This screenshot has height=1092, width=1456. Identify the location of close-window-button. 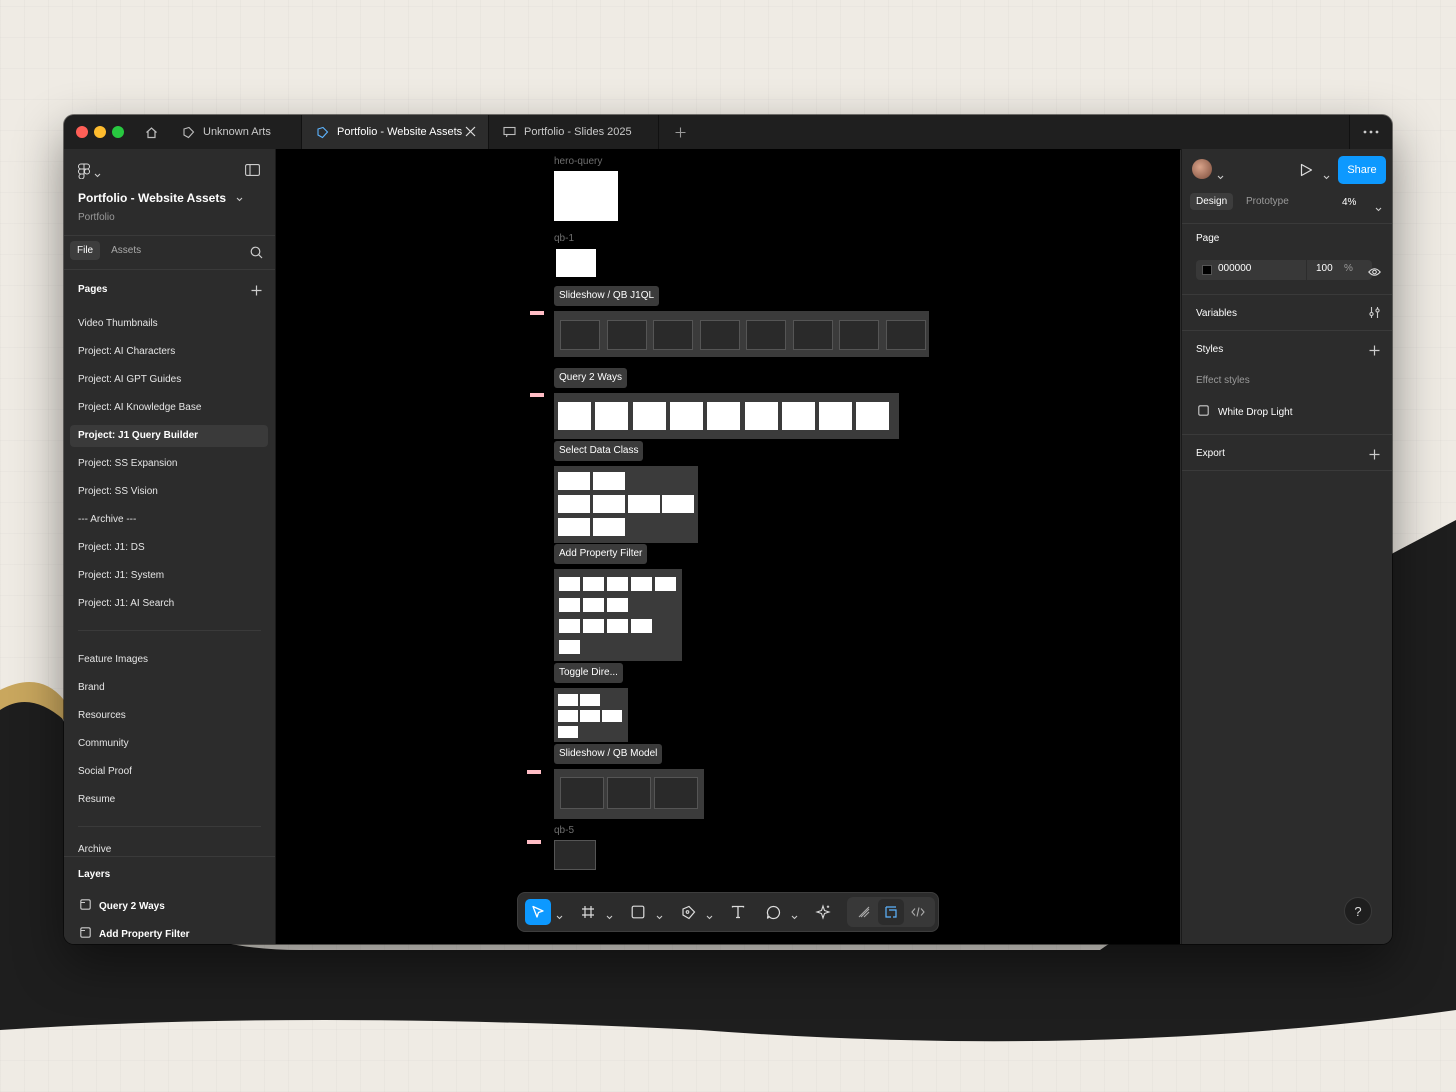
(82, 132).